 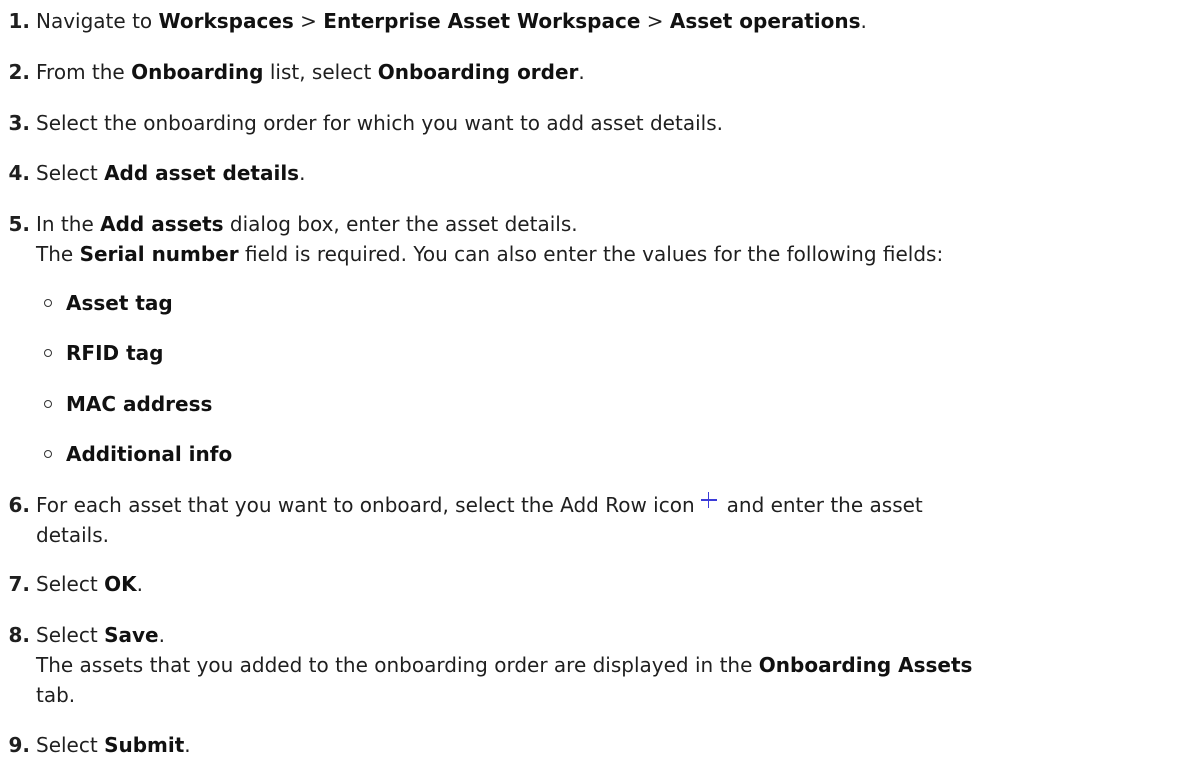 What do you see at coordinates (19, 584) in the screenshot?
I see `step-number: 7.` at bounding box center [19, 584].